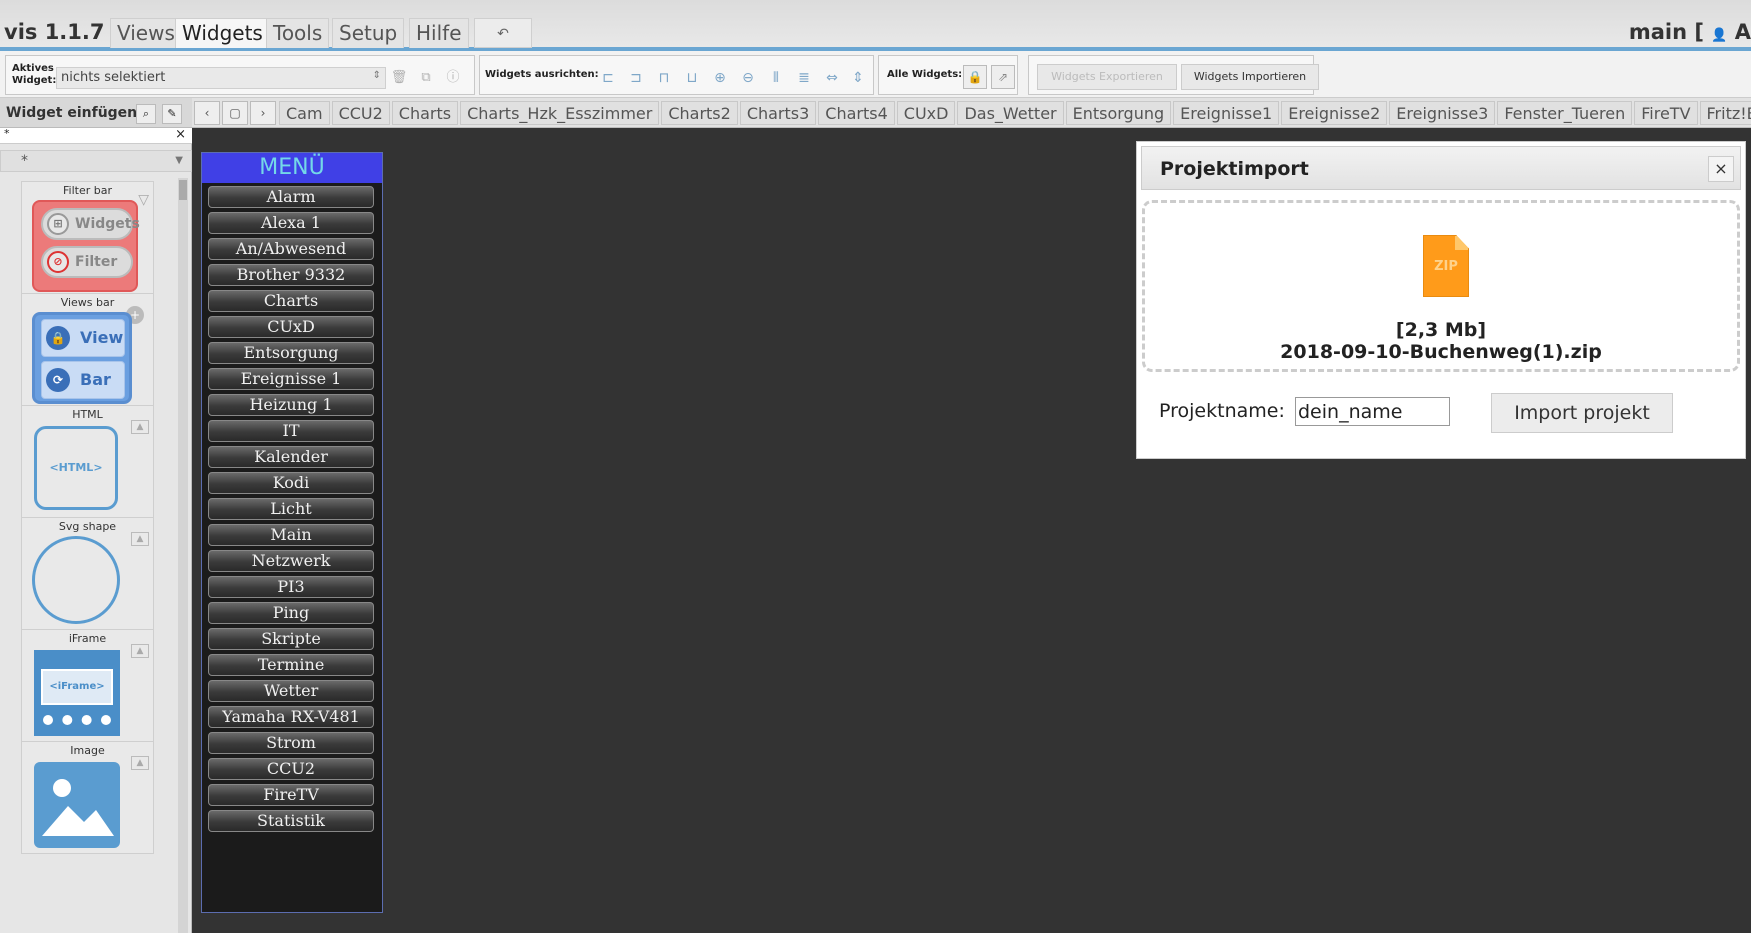 The height and width of the screenshot is (933, 1751). I want to click on iframe-dots, so click(77, 720).